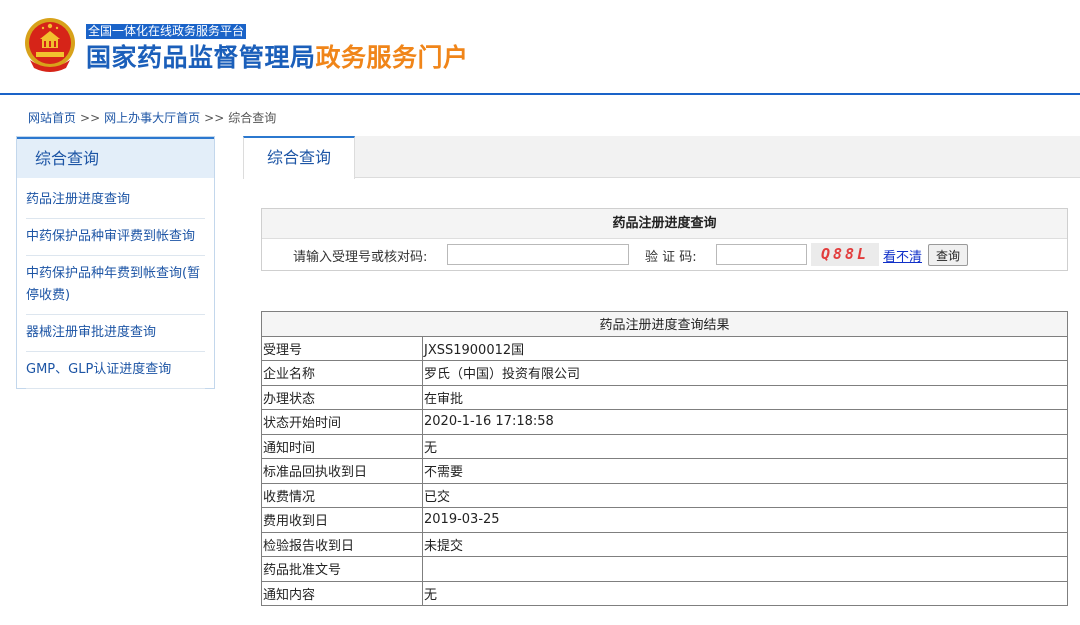 This screenshot has height=625, width=1080. Describe the element at coordinates (115, 333) in the screenshot. I see `sidebar-item-device-registration: 器械注册审批进度查询` at that location.